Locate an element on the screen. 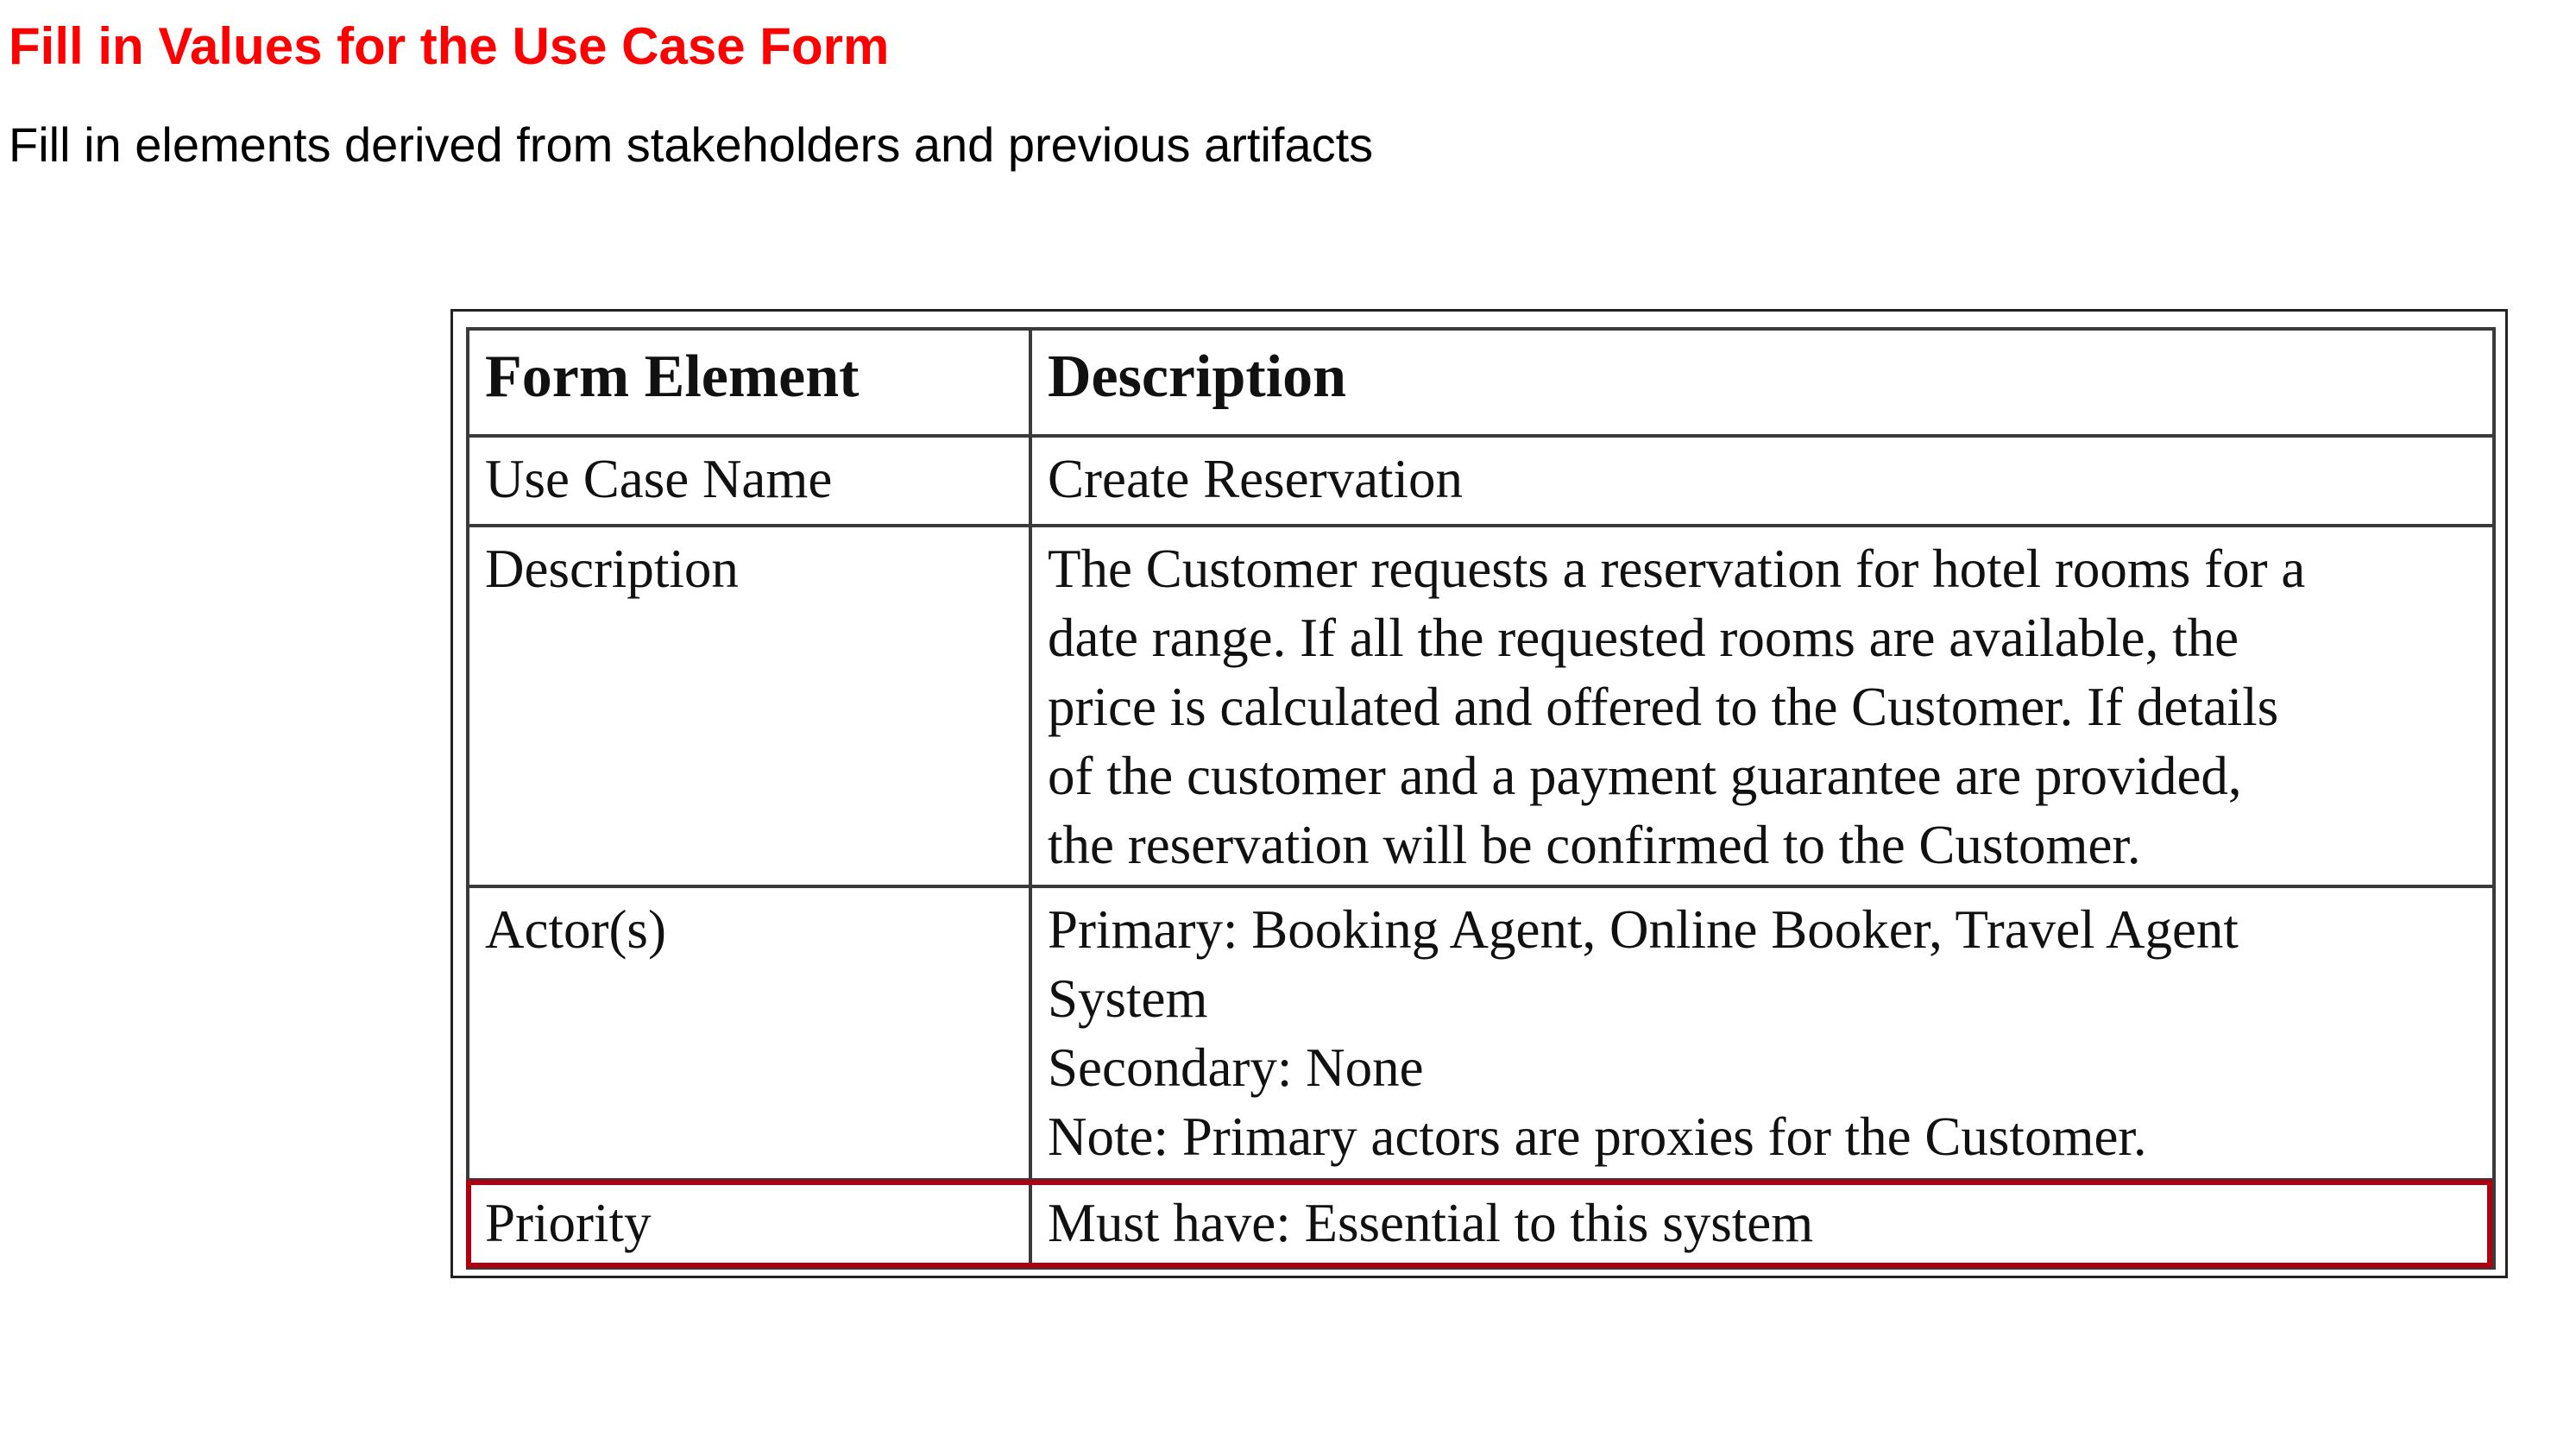 Image resolution: width=2576 pixels, height=1450 pixels. header-description: Description is located at coordinates (1762, 383).